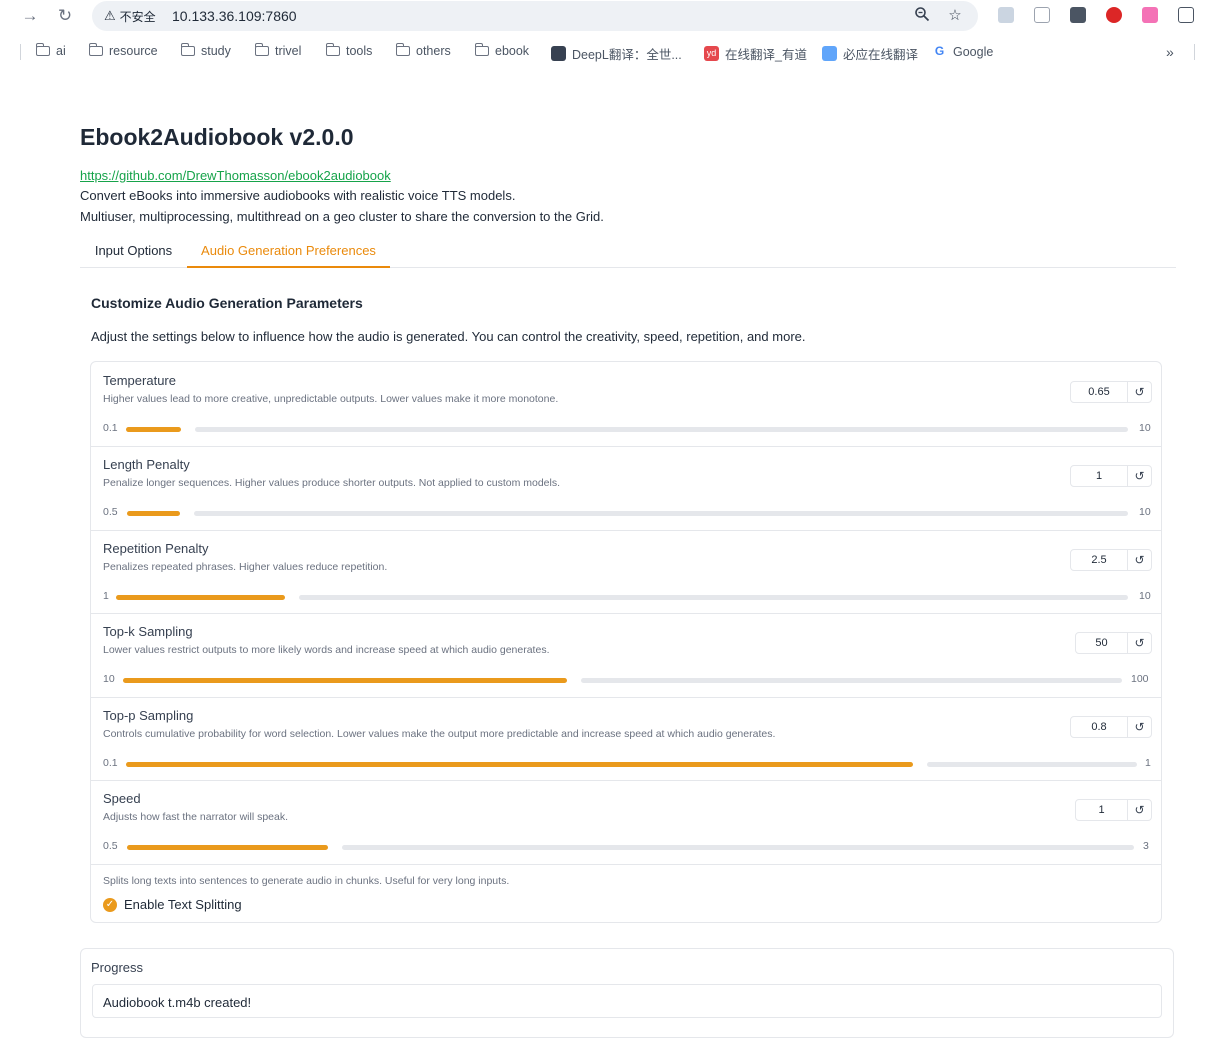  What do you see at coordinates (277, 50) in the screenshot?
I see `bookmark-folder-trivel: trivel` at bounding box center [277, 50].